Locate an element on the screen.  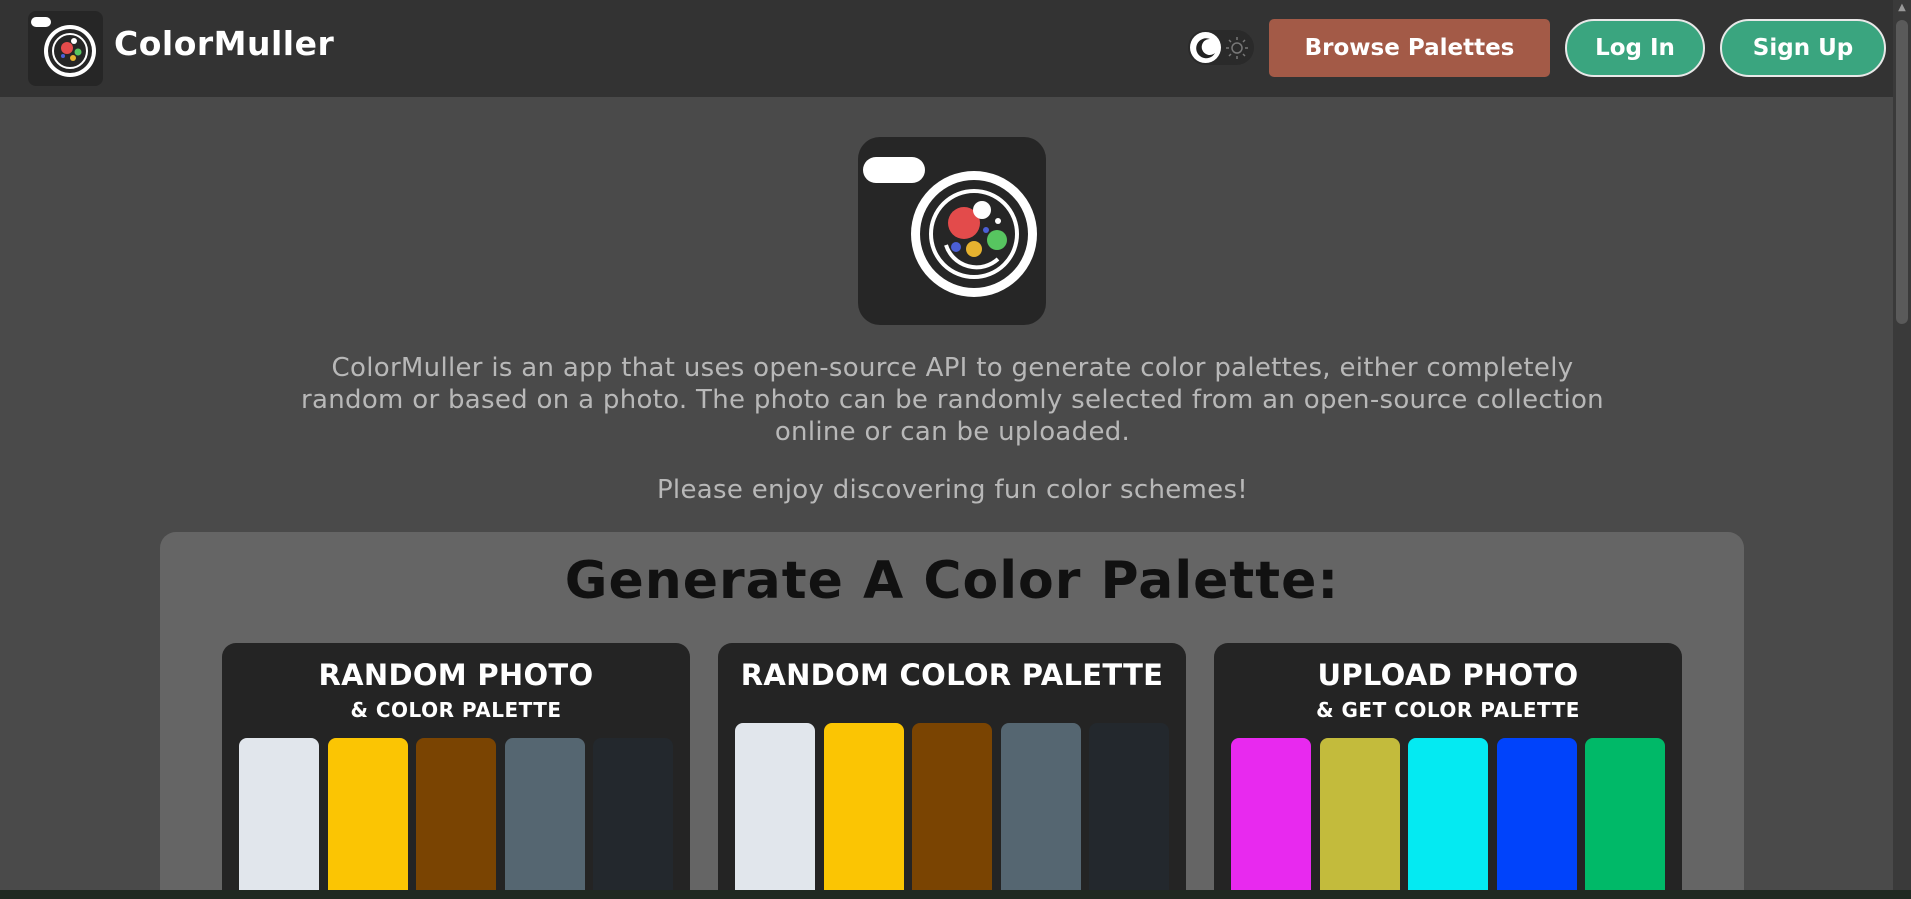
brand-logo is located at coordinates (65, 48).